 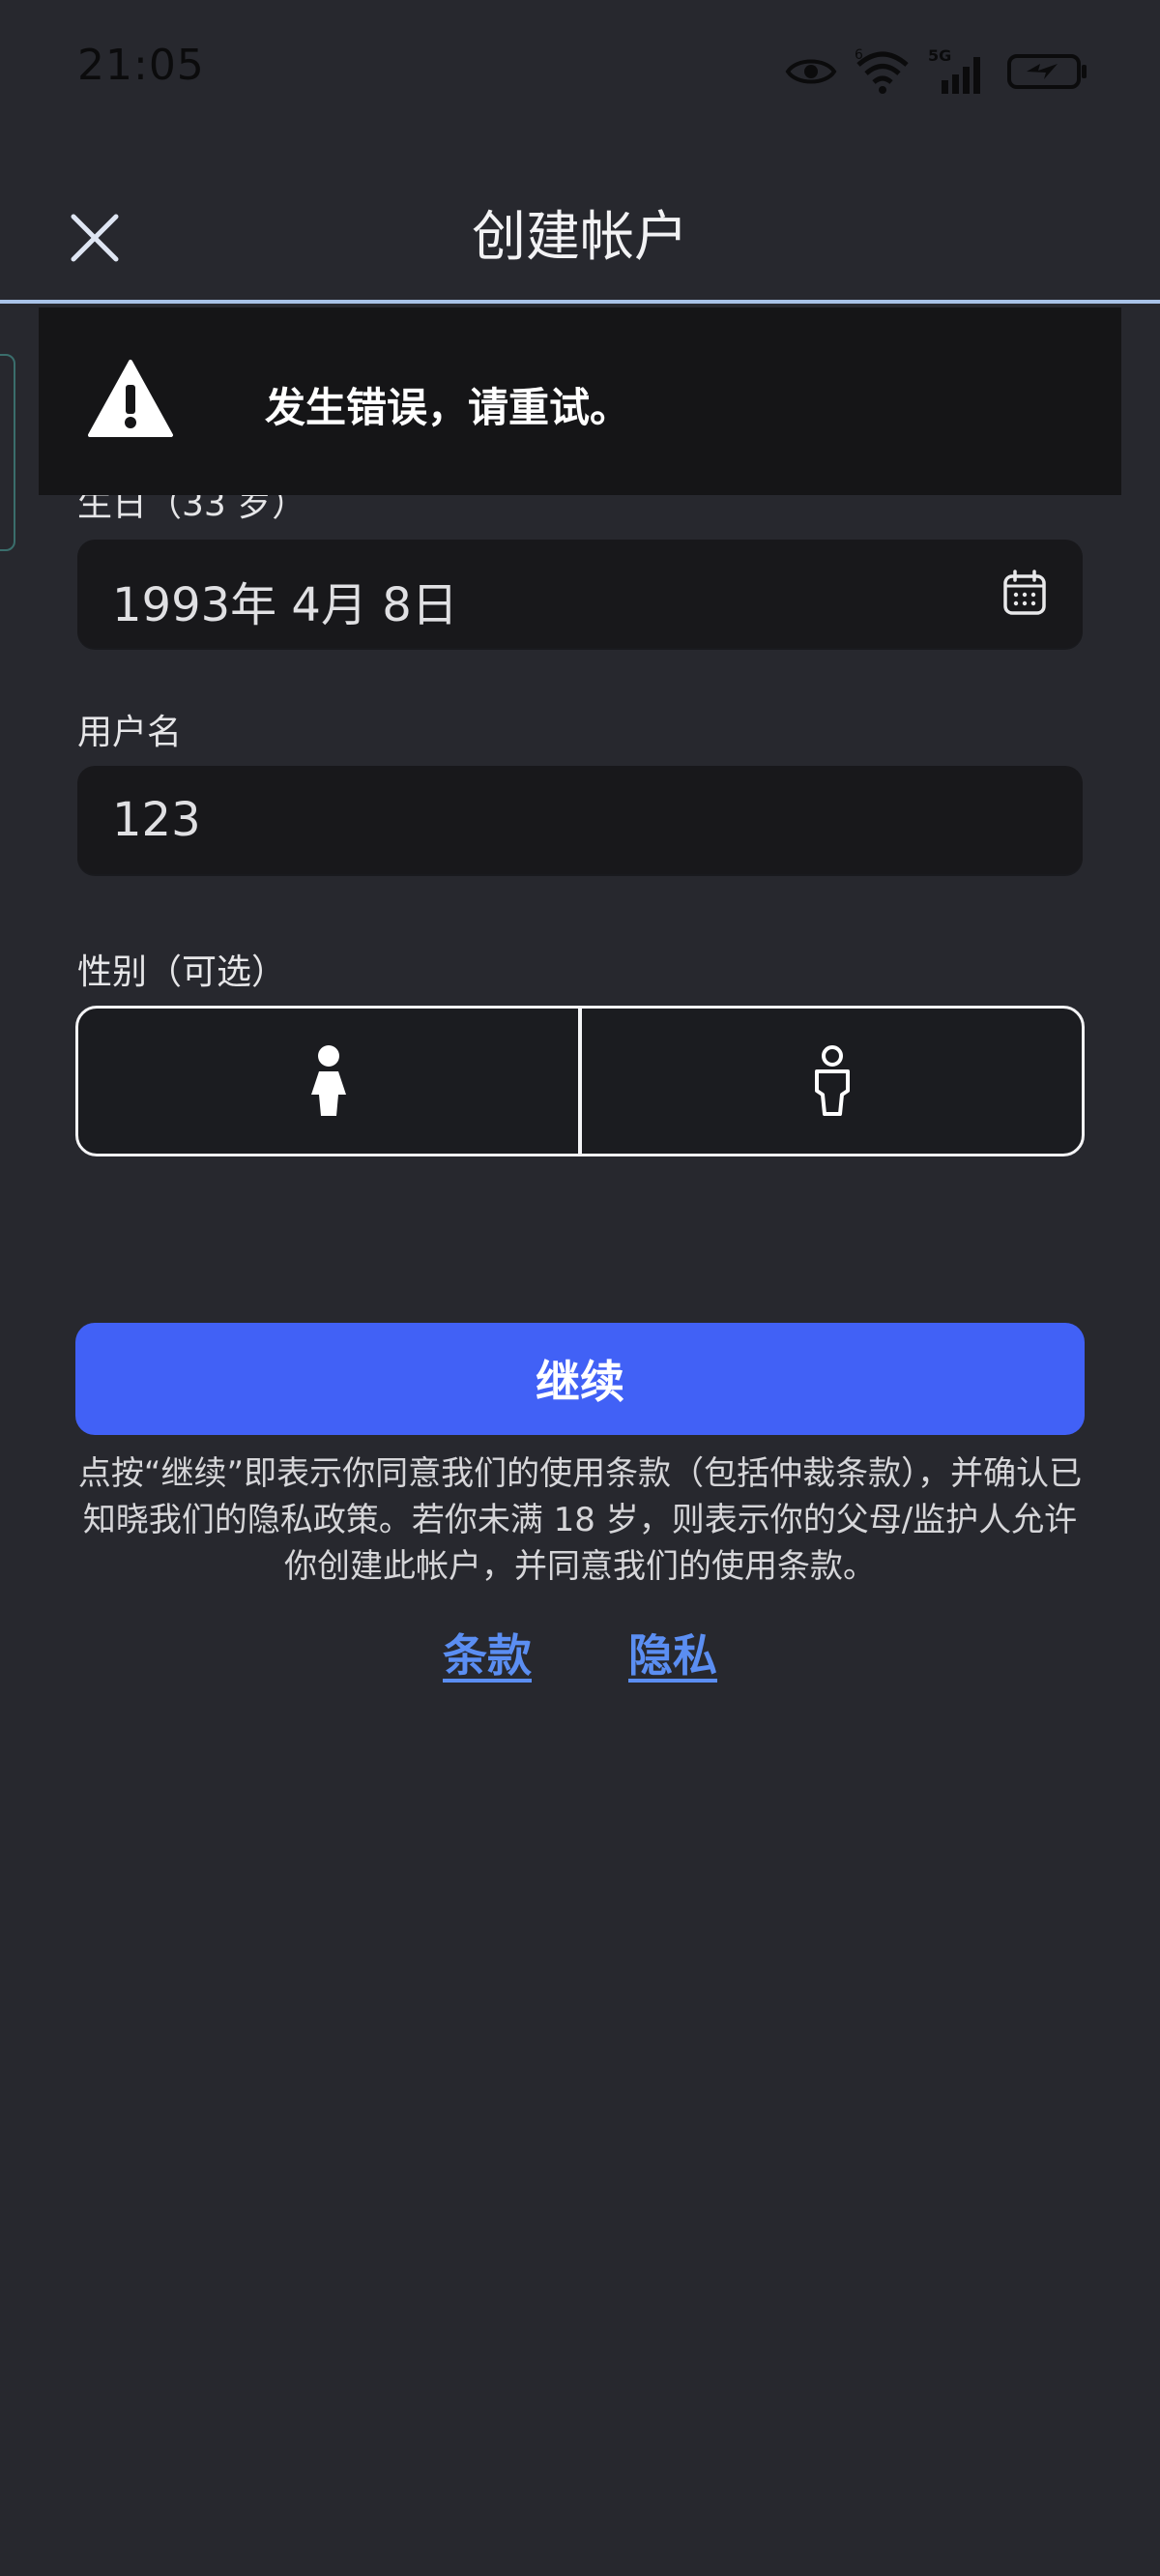 I want to click on gender-selector, so click(x=580, y=1081).